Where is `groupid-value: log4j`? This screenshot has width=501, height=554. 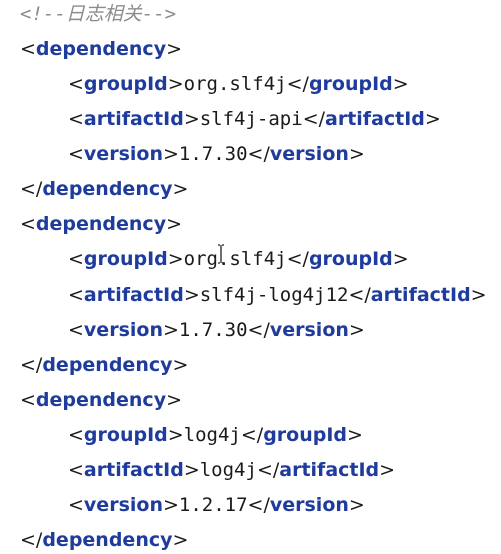 groupid-value: log4j is located at coordinates (212, 435).